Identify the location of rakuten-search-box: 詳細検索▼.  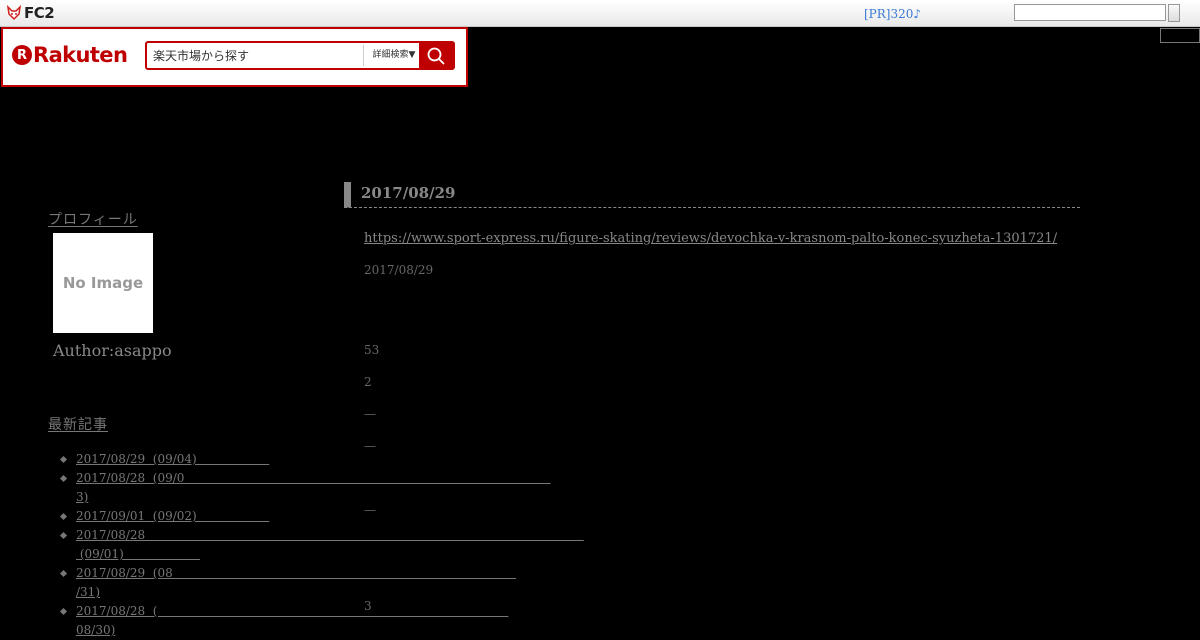
(300, 55).